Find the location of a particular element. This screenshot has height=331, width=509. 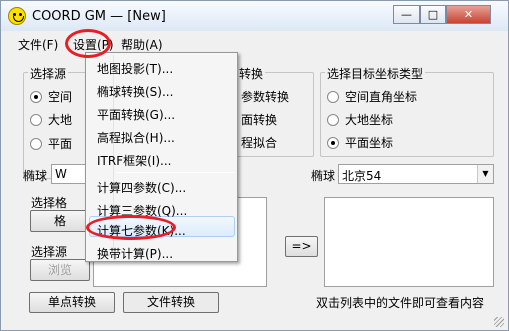

target-radio-plane: 平面坐标 is located at coordinates (360, 142).